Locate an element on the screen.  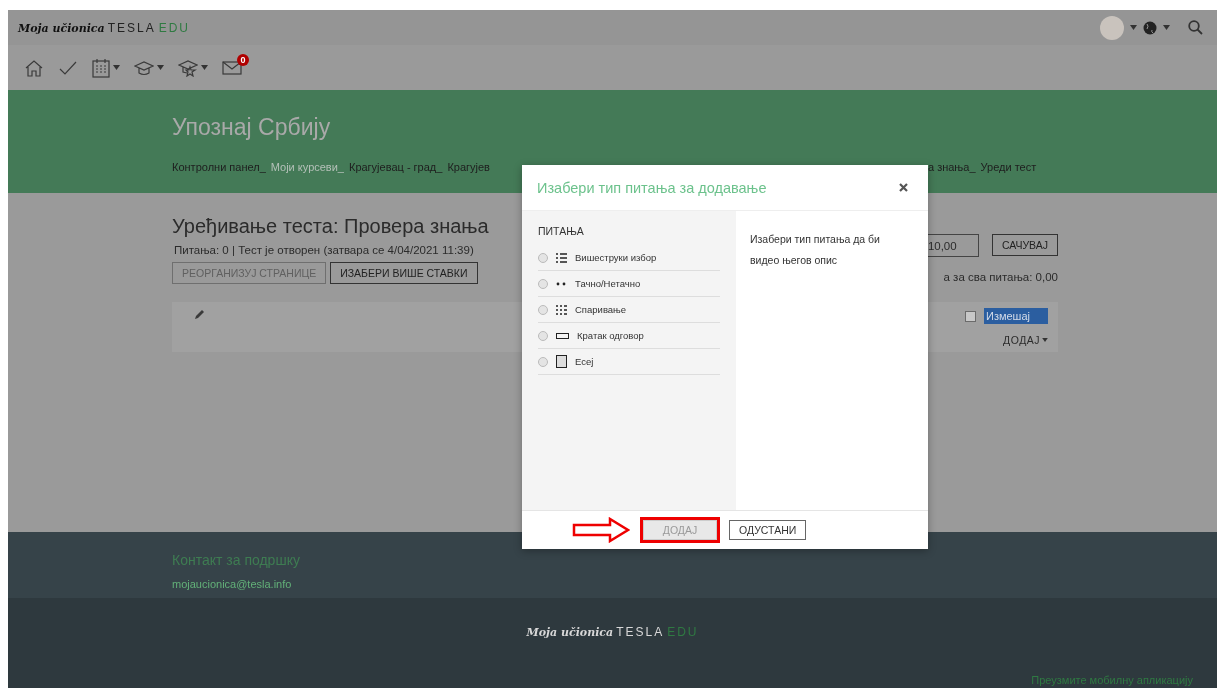
breadcrumb-link: Моји курсеви_ is located at coordinates (307, 167).